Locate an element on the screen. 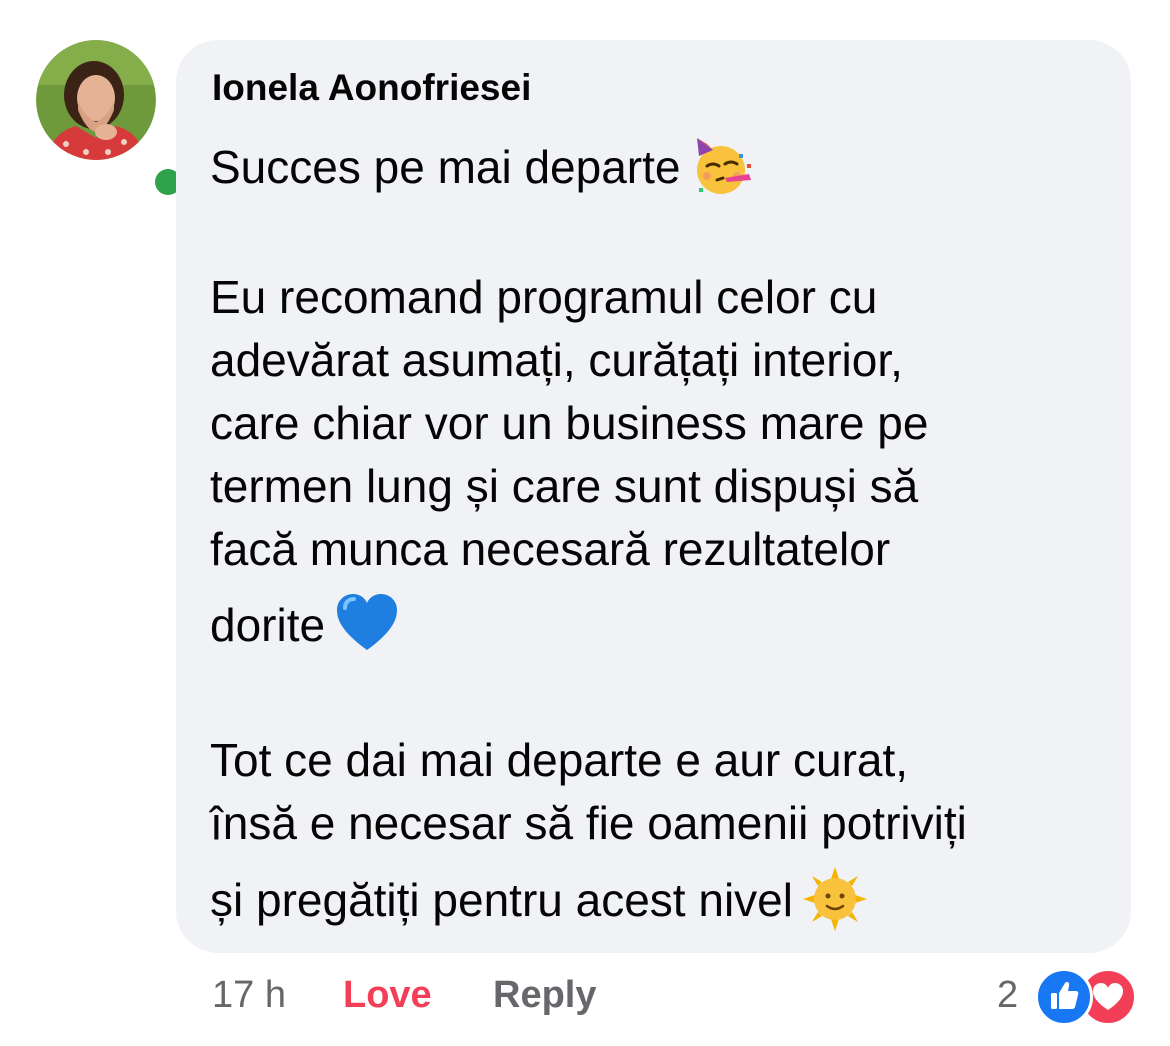  blue-heart-emoji is located at coordinates (367, 629).